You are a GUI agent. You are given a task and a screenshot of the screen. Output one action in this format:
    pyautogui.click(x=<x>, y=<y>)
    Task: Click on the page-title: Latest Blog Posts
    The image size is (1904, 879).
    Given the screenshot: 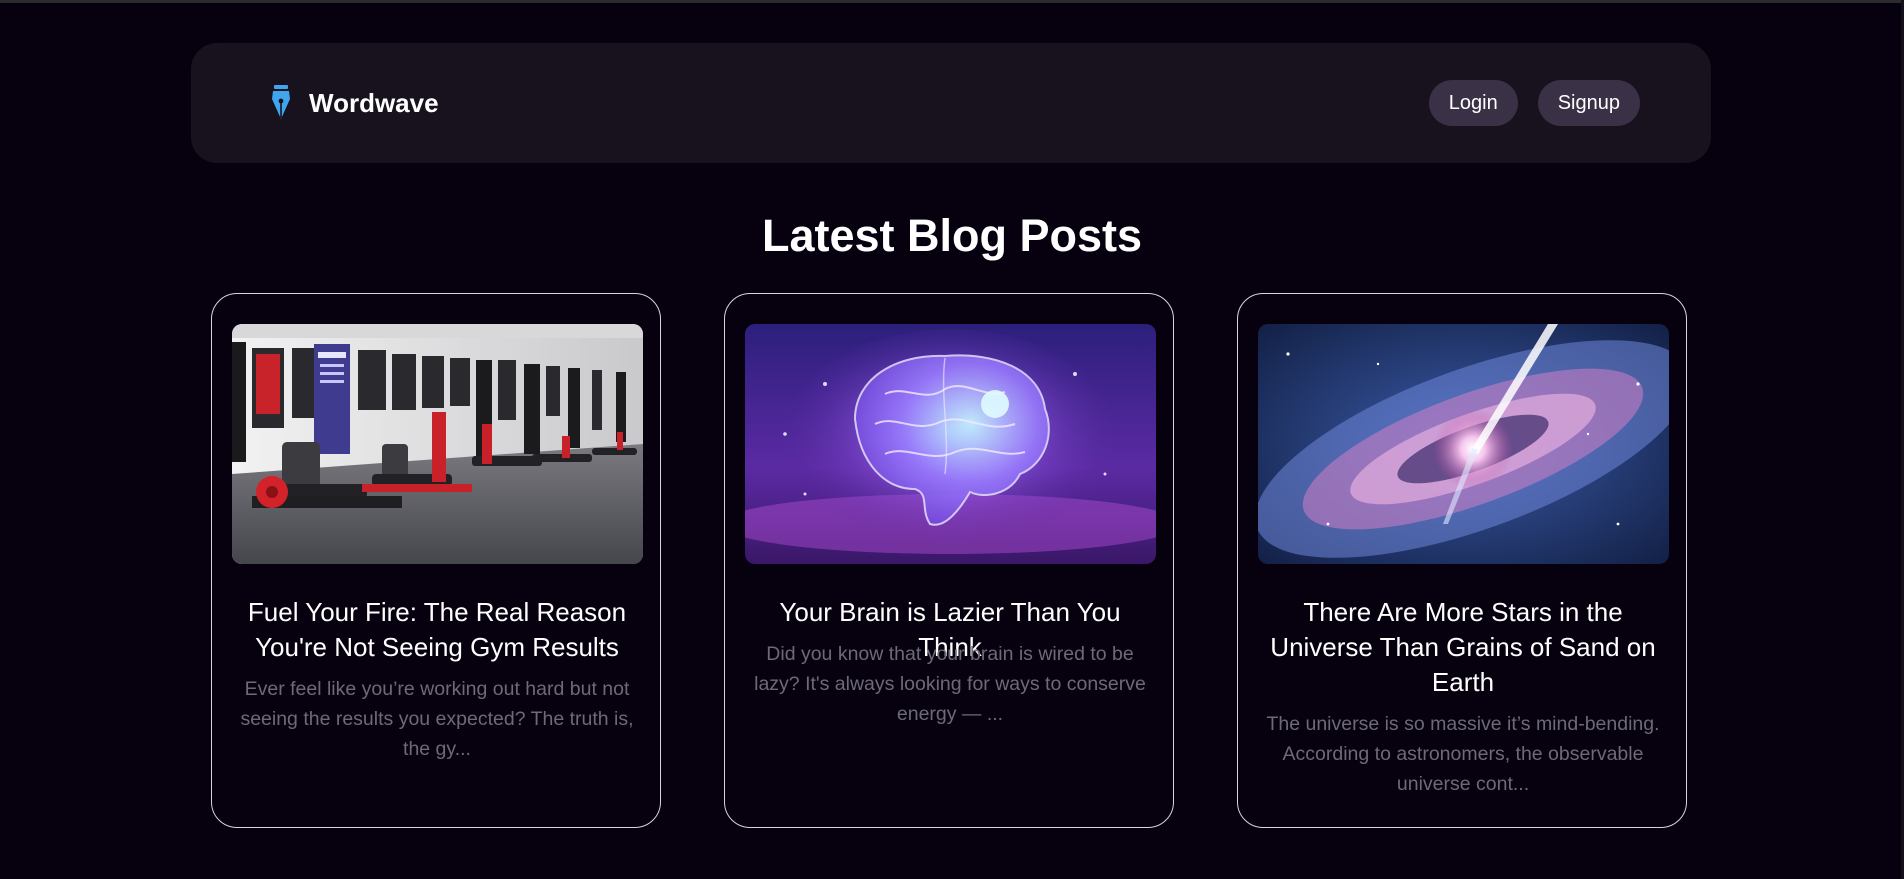 What is the action you would take?
    pyautogui.click(x=952, y=235)
    